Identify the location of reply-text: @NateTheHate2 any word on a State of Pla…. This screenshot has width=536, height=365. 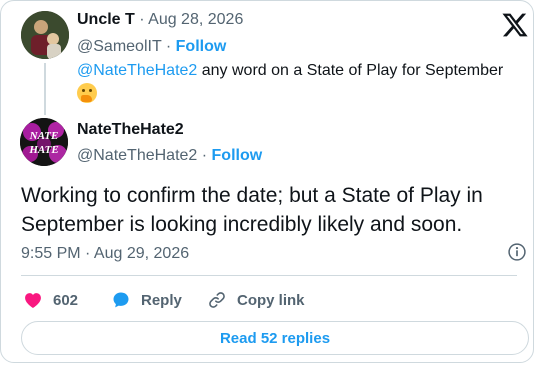
(297, 82).